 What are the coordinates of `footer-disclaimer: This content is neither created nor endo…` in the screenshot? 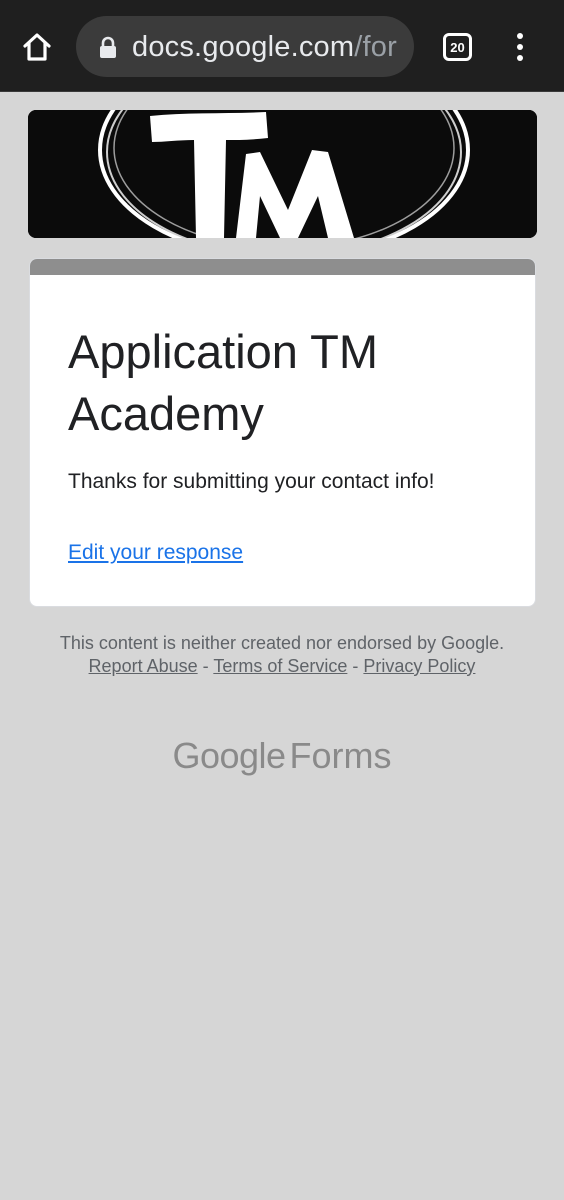 It's located at (282, 655).